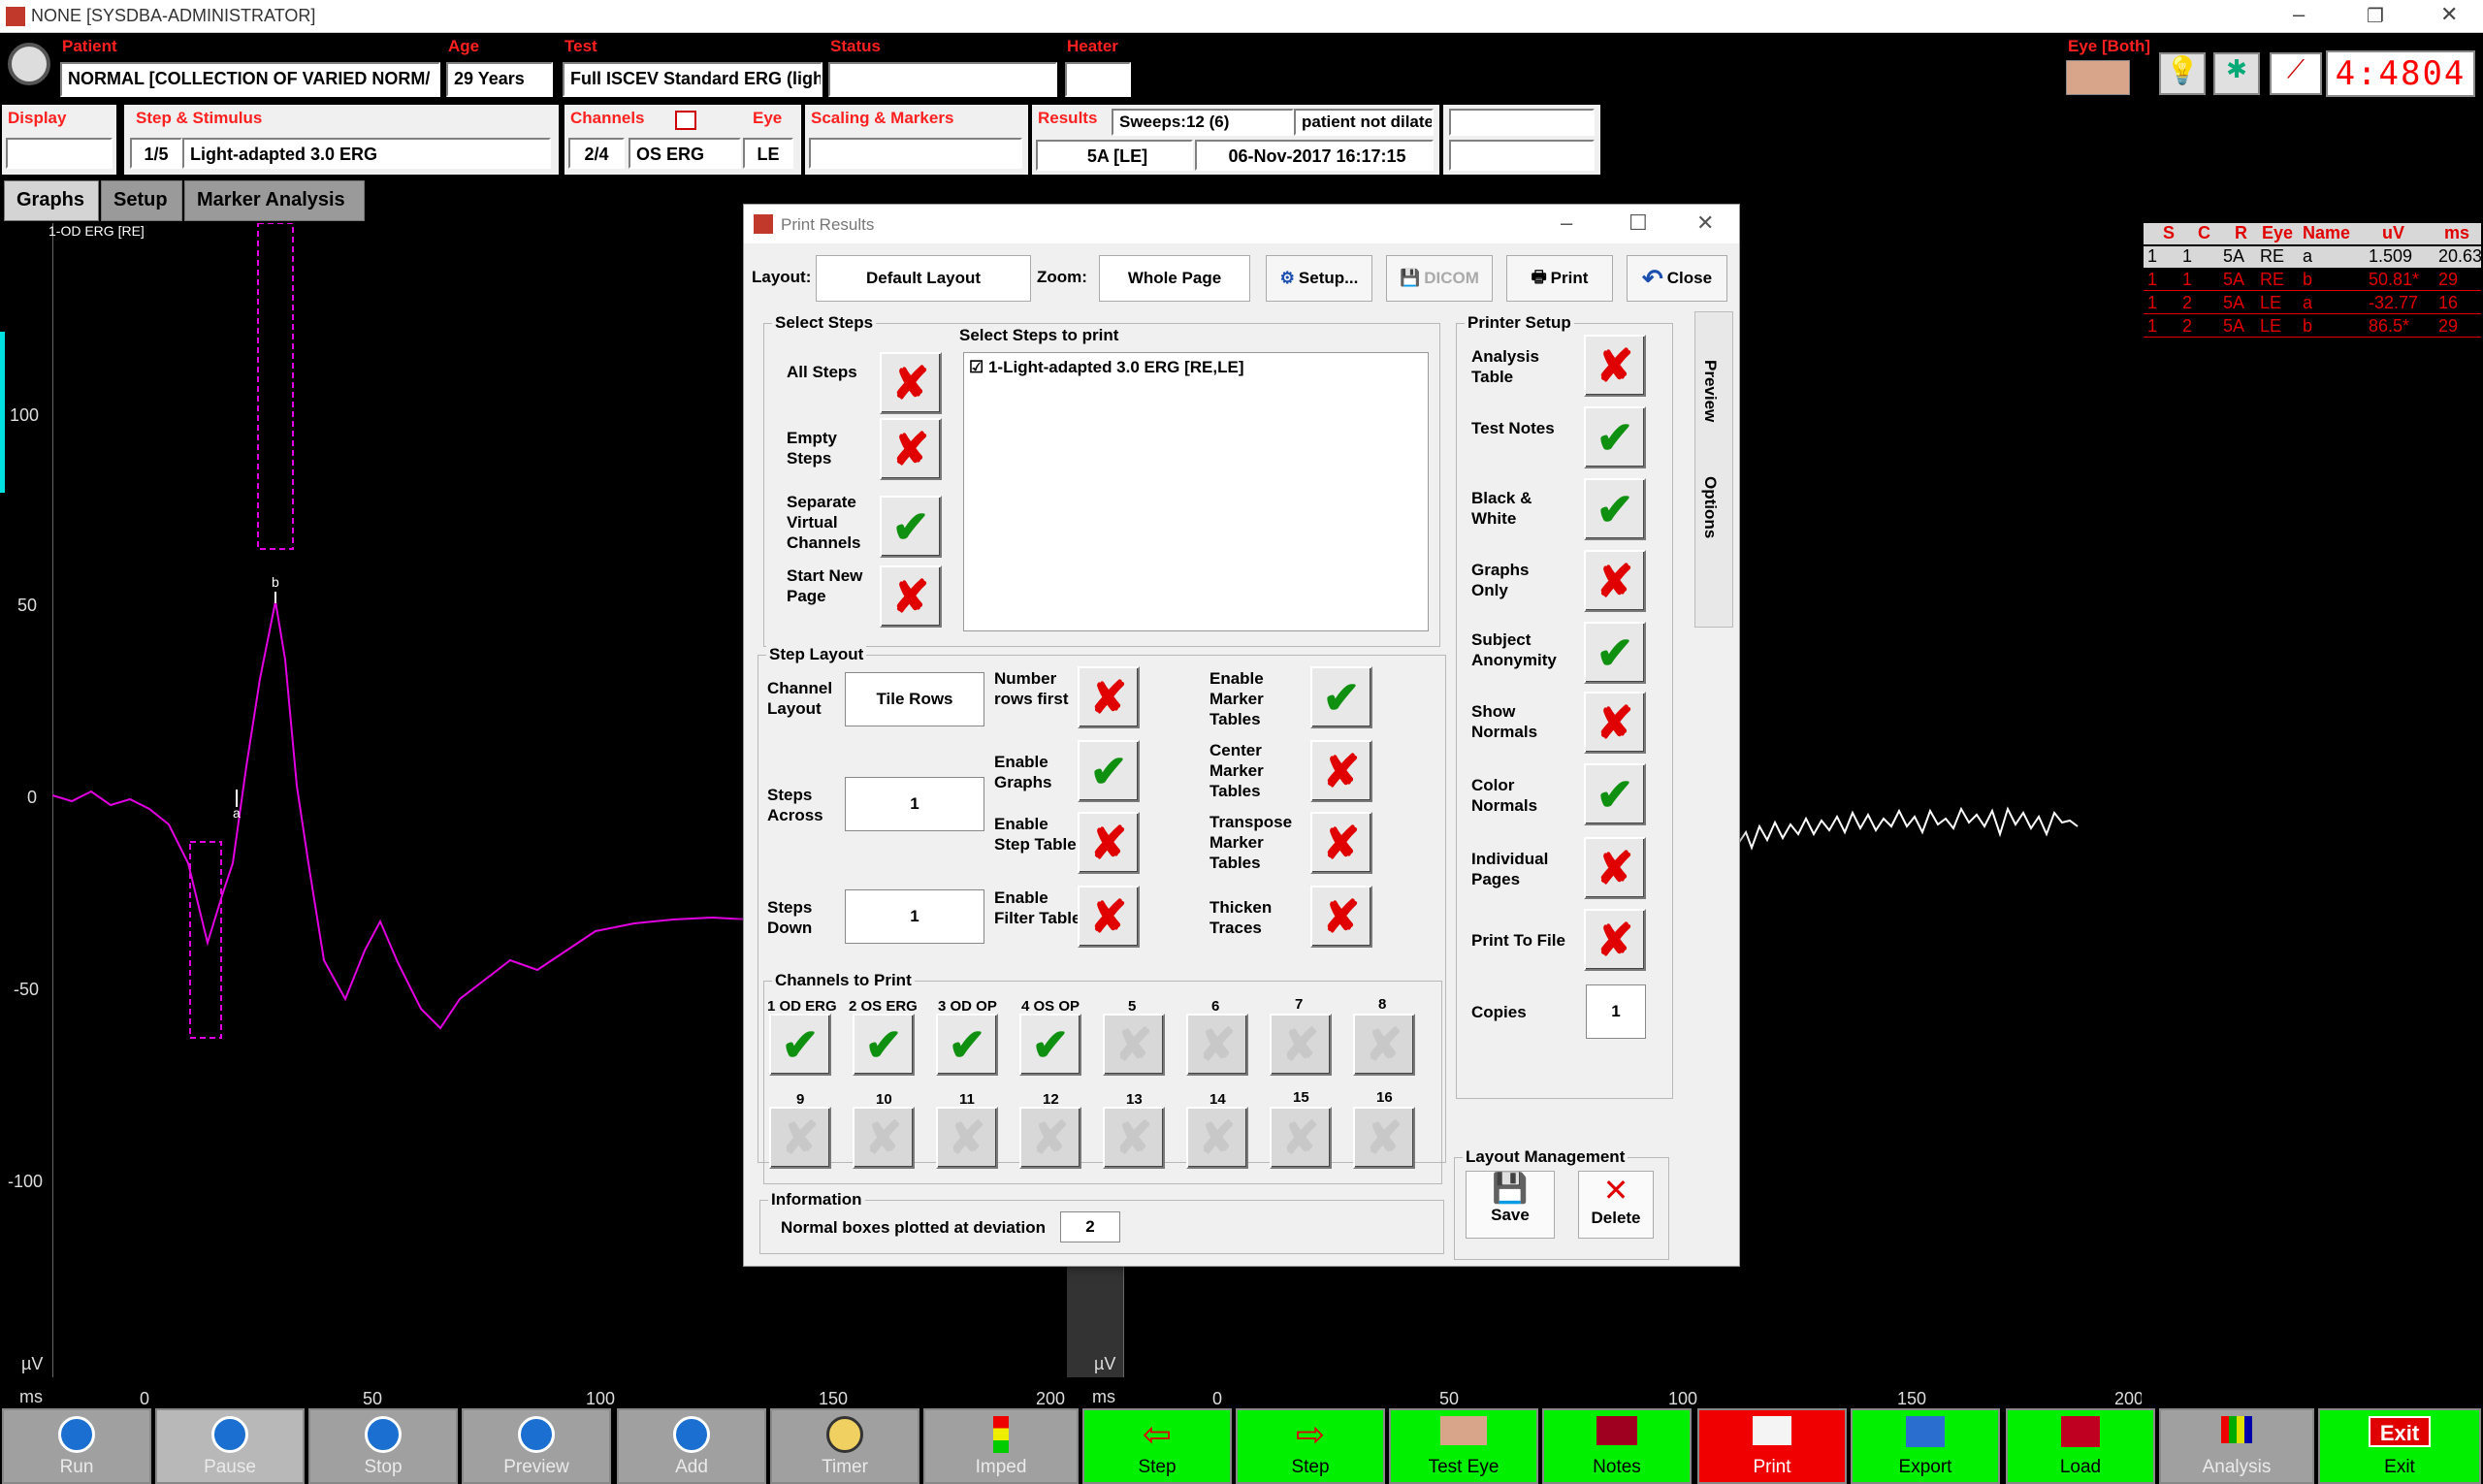 This screenshot has width=2483, height=1484. Describe the element at coordinates (1714, 469) in the screenshot. I see `side-tab-preview` at that location.